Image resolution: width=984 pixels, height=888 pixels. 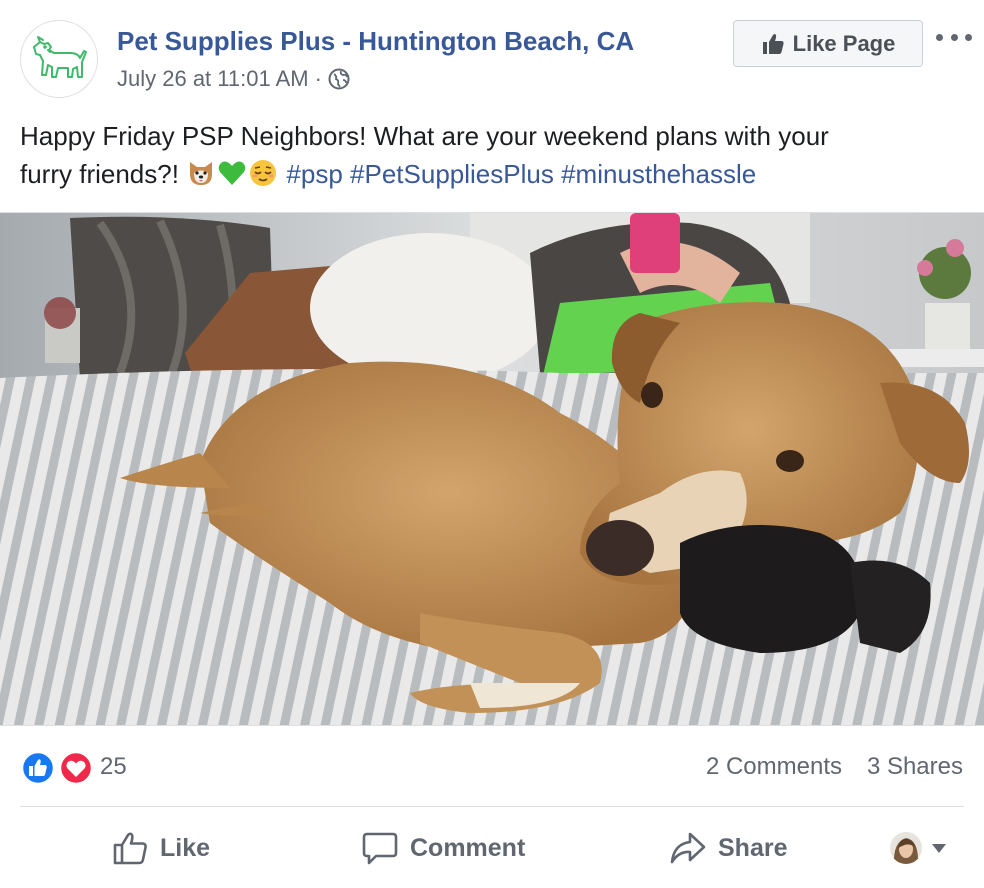 What do you see at coordinates (213, 79) in the screenshot?
I see `post-timestamp: July 26 at 11:01 AM` at bounding box center [213, 79].